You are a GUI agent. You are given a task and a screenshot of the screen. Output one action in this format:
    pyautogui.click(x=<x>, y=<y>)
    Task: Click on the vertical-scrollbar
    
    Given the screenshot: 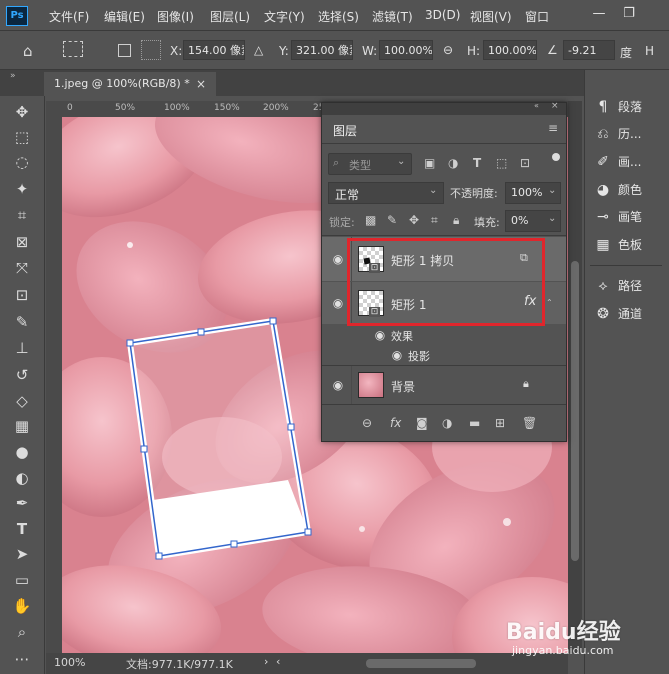 What is the action you would take?
    pyautogui.click(x=575, y=377)
    